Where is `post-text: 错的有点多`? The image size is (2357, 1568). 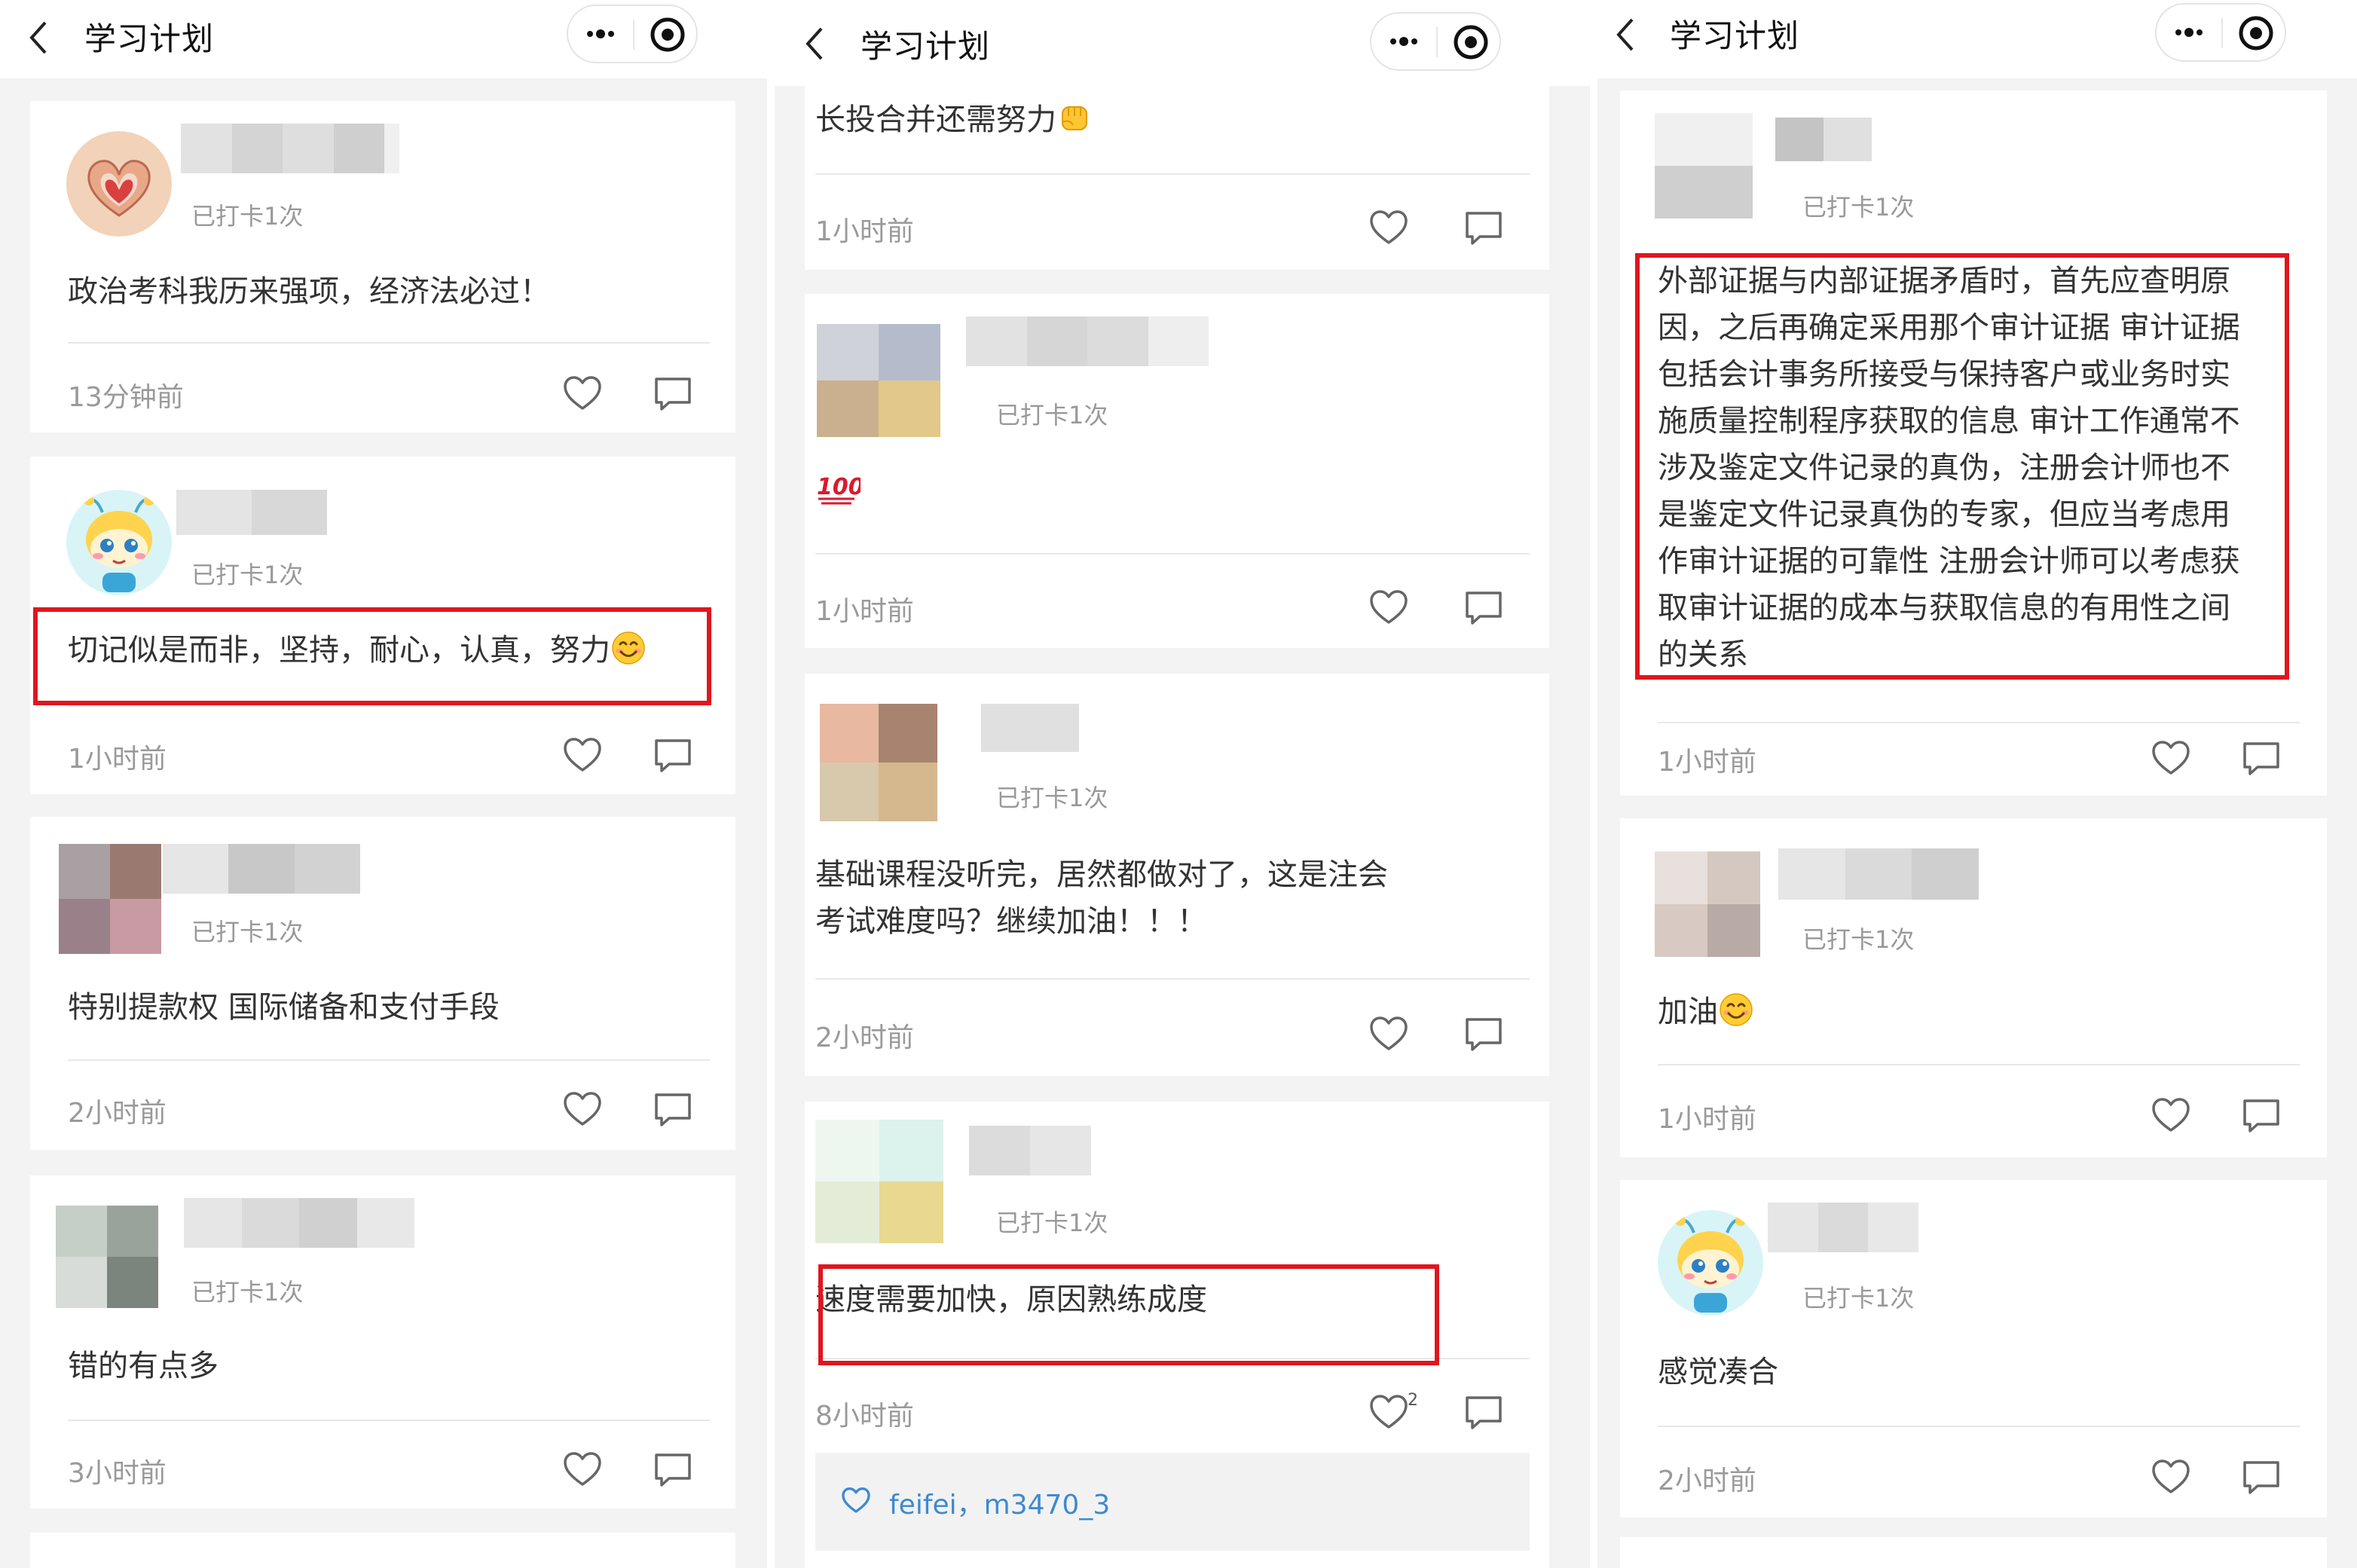 post-text: 错的有点多 is located at coordinates (143, 1366).